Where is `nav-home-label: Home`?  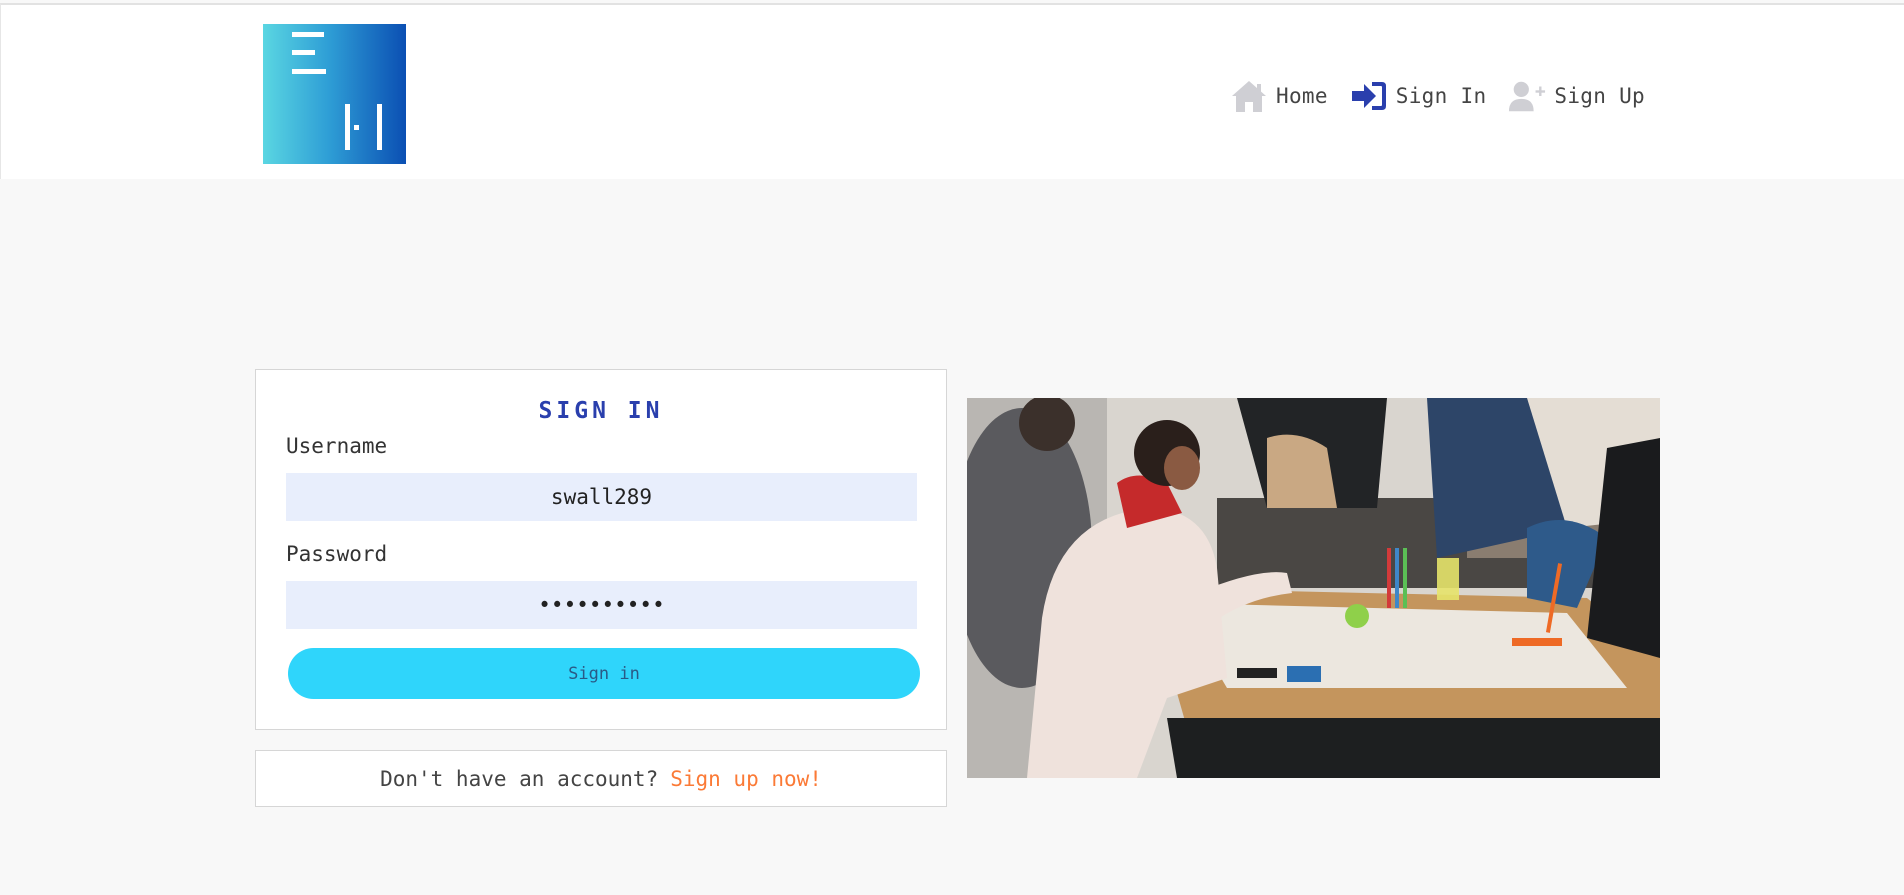 nav-home-label: Home is located at coordinates (1302, 96).